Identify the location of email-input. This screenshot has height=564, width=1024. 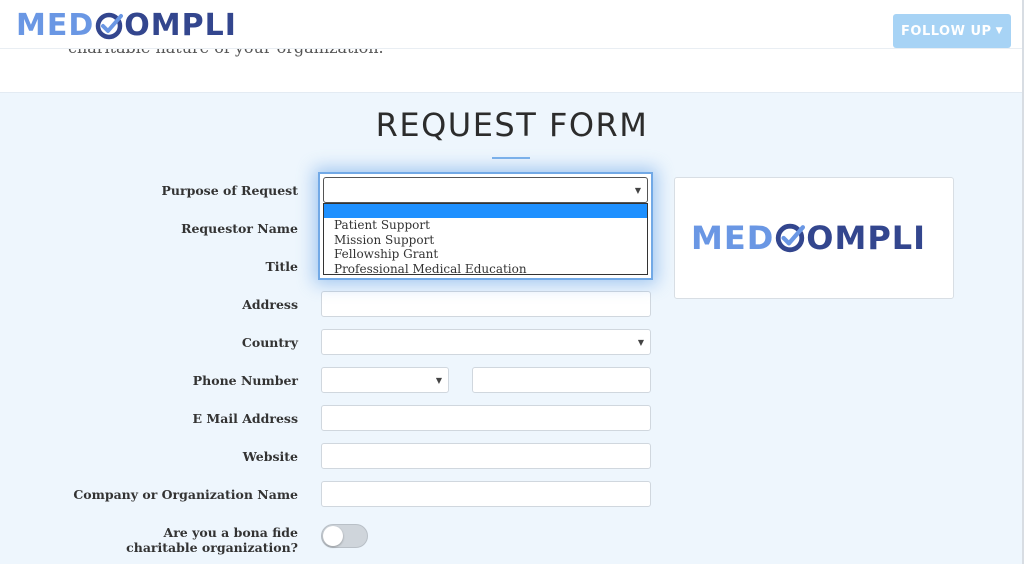
(486, 418).